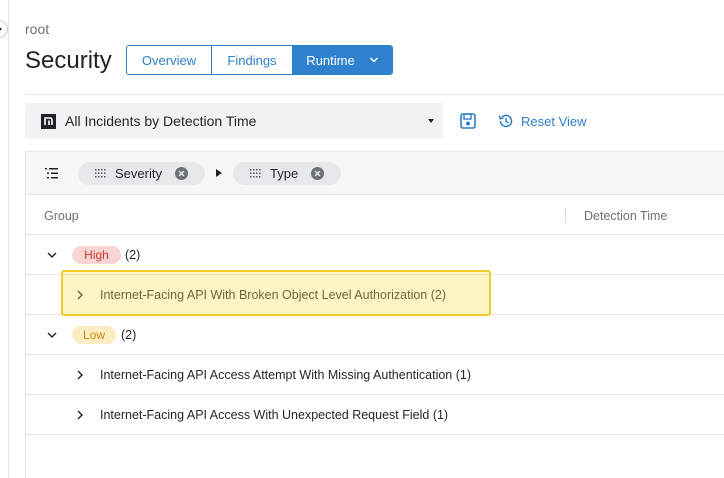 The image size is (724, 478). Describe the element at coordinates (169, 60) in the screenshot. I see `tab-overview: Overview` at that location.